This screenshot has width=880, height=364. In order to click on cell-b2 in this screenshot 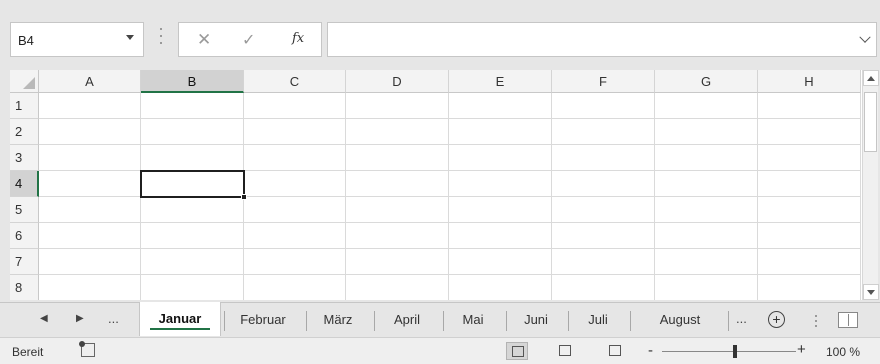, I will do `click(192, 132)`.